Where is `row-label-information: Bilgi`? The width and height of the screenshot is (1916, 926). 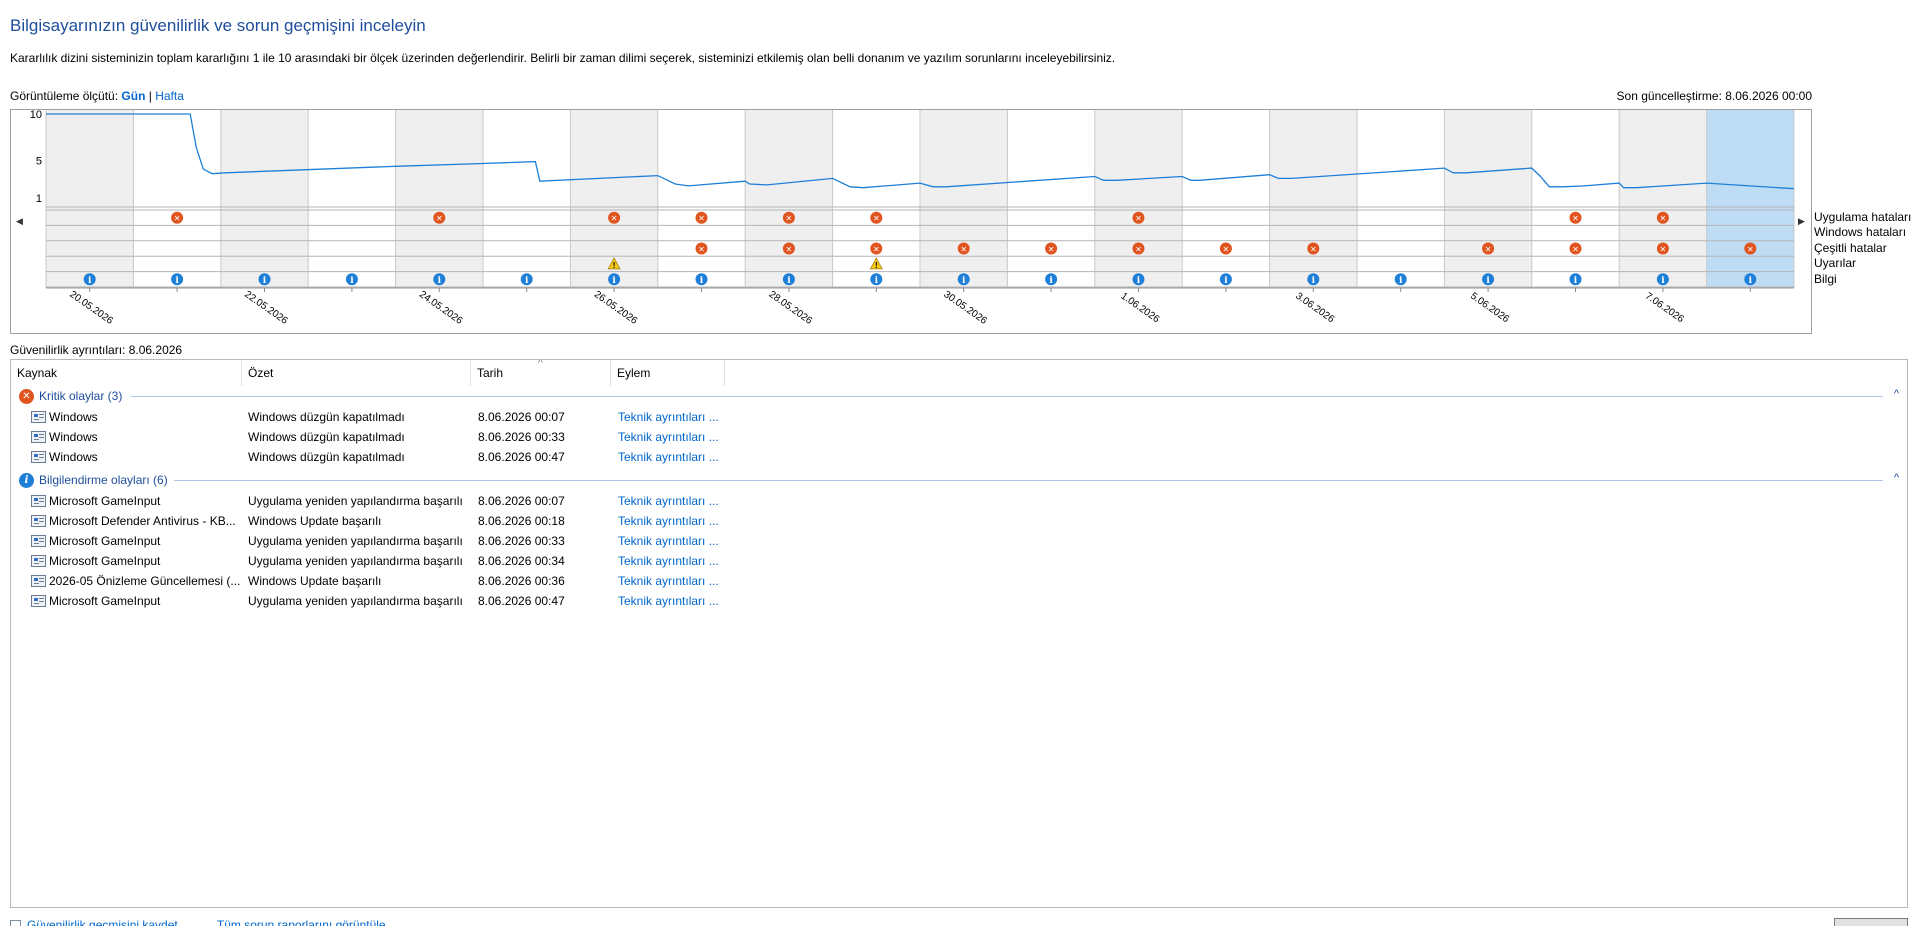
row-label-information: Bilgi is located at coordinates (1825, 278).